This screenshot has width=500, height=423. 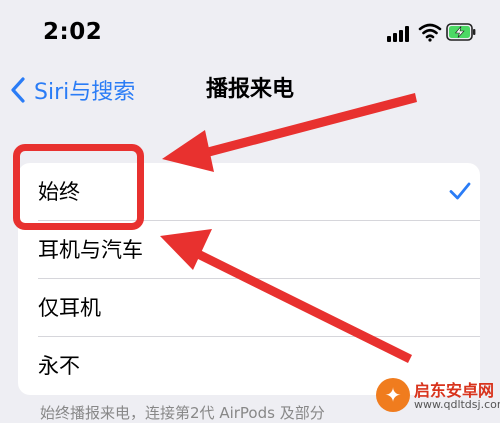 What do you see at coordinates (18, 90) in the screenshot?
I see `chevron-left-icon` at bounding box center [18, 90].